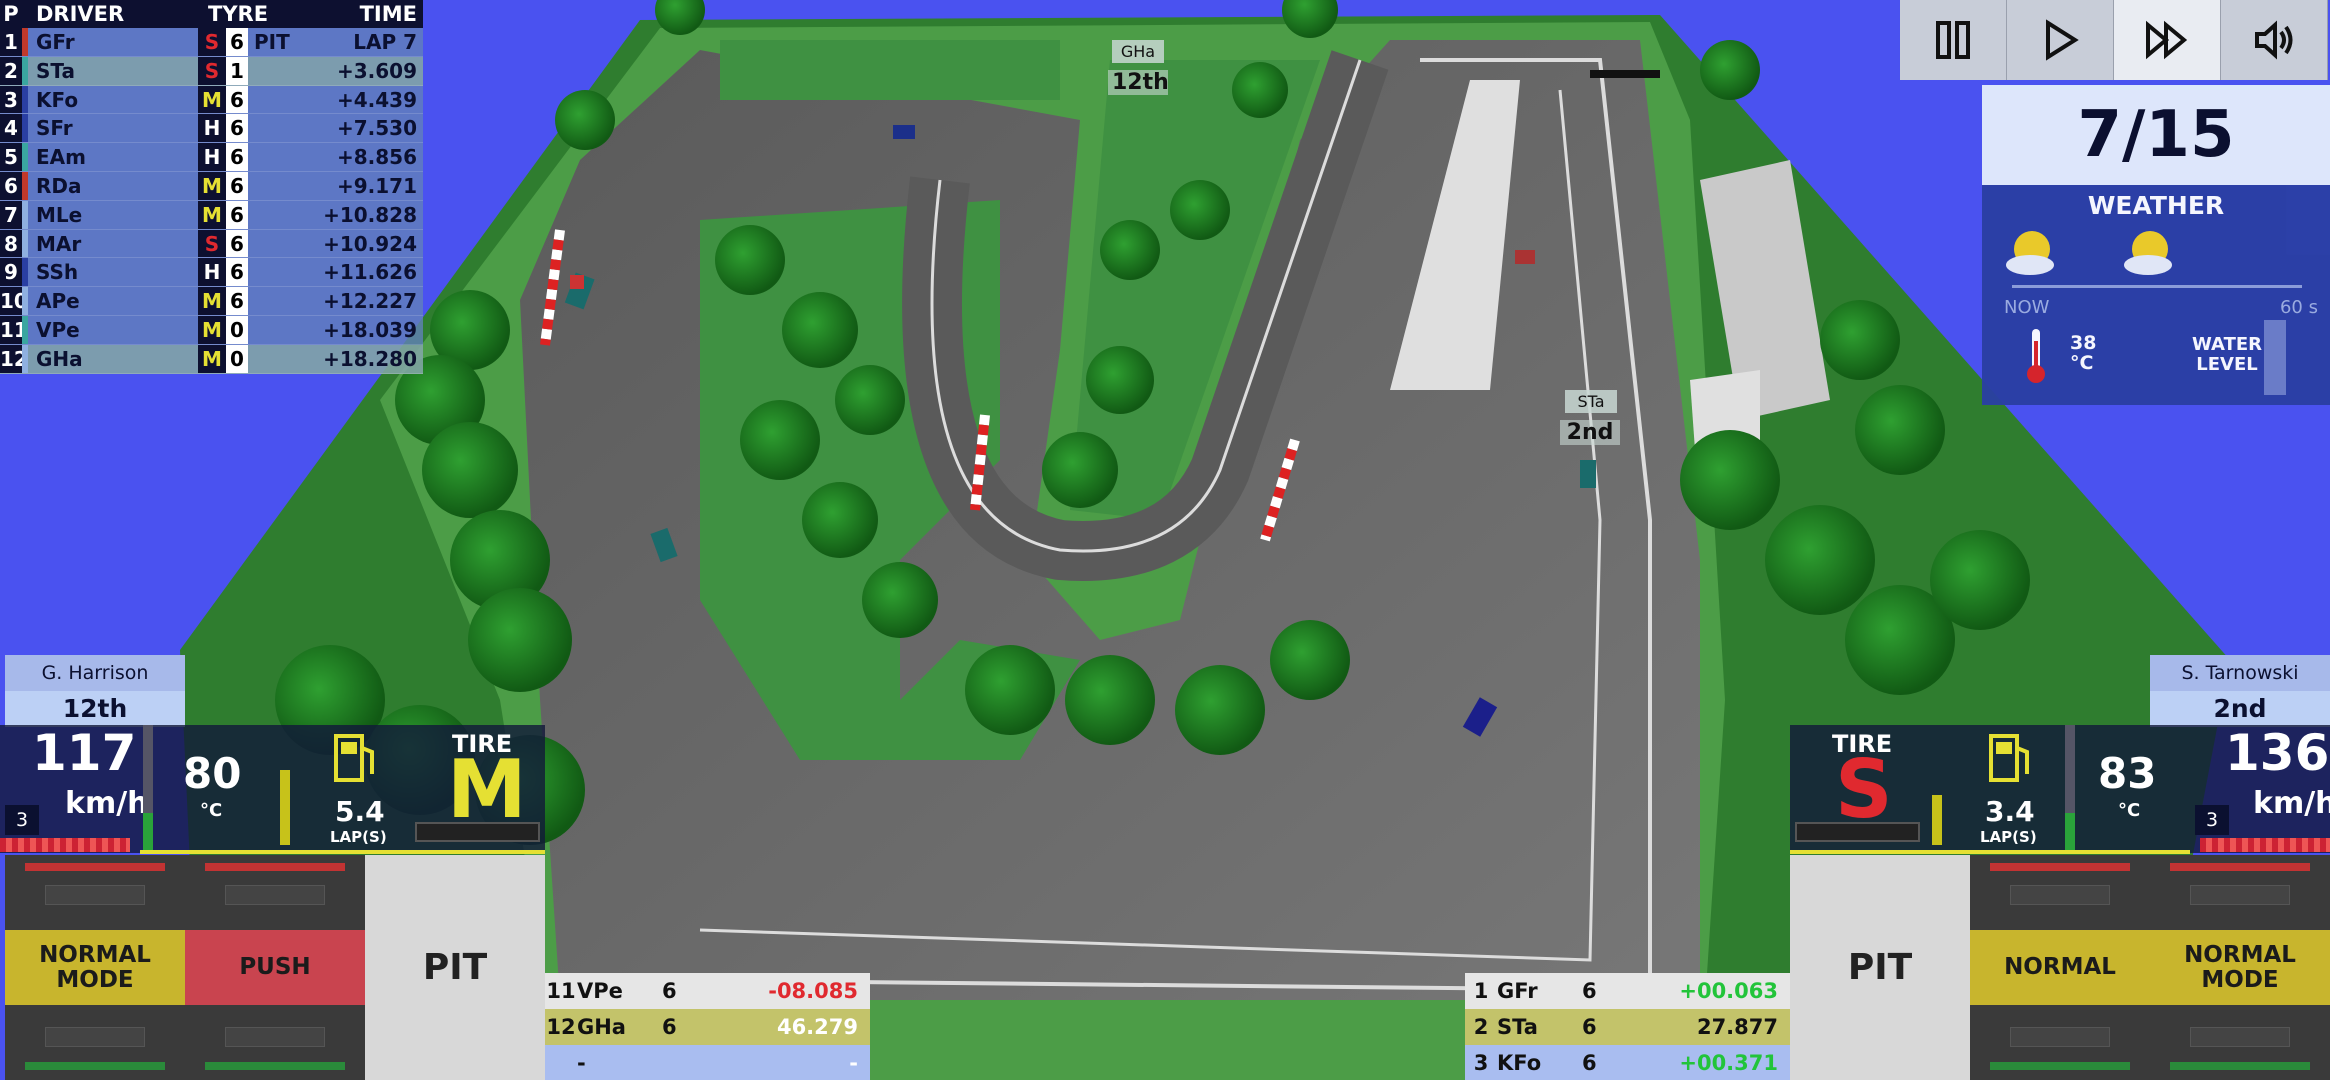  Describe the element at coordinates (370, 272) in the screenshot. I see `row-time: +11.626` at that location.